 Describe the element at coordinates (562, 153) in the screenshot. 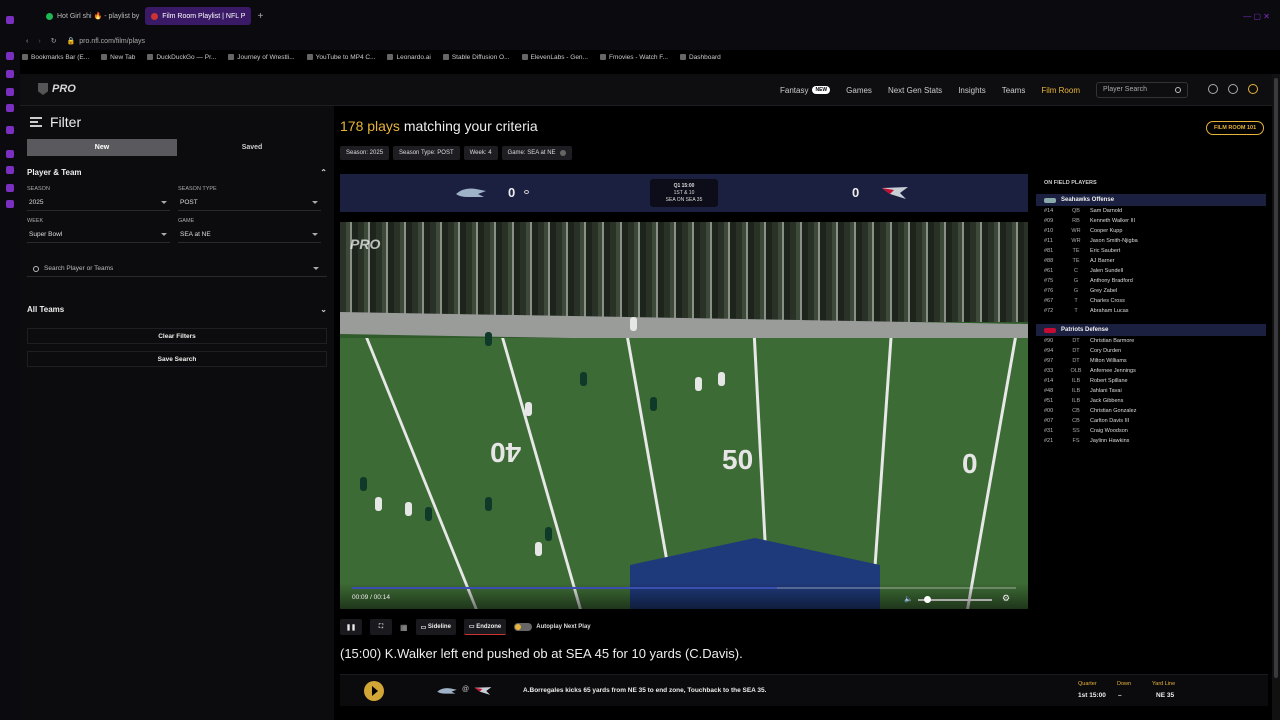

I see `remove-chip-icon` at that location.